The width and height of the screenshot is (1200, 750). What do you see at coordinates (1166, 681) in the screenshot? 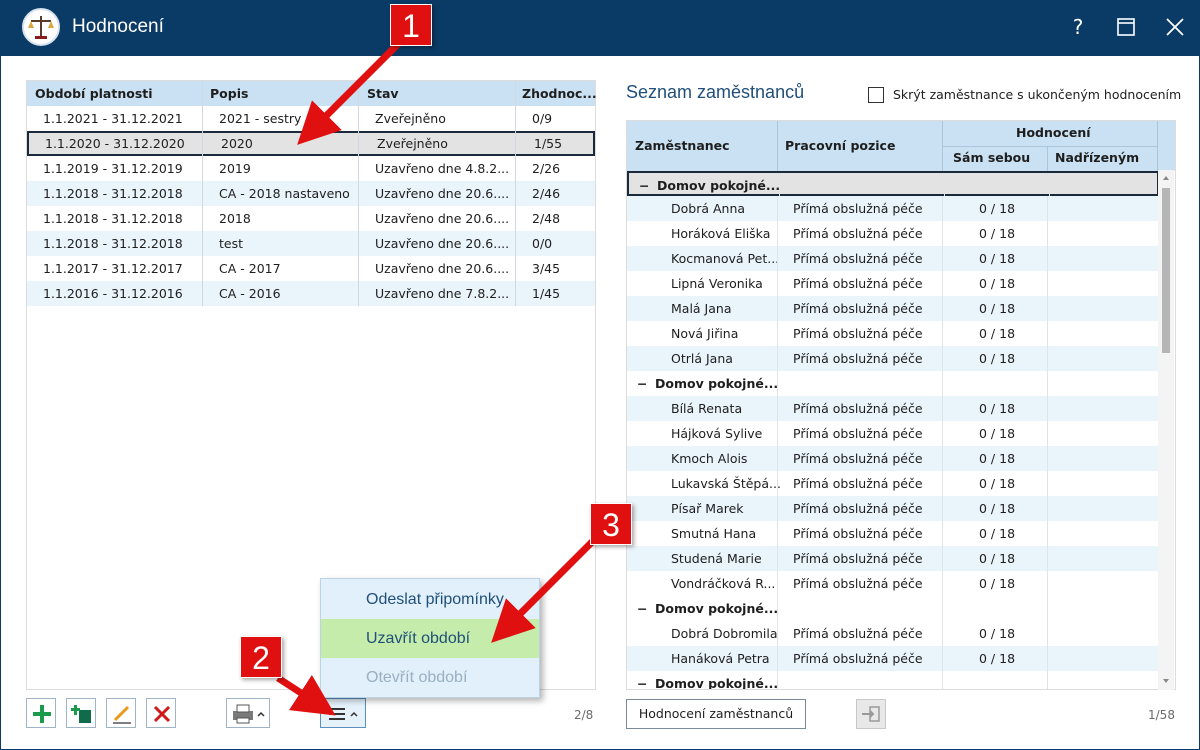
I see `scroll-down-icon` at bounding box center [1166, 681].